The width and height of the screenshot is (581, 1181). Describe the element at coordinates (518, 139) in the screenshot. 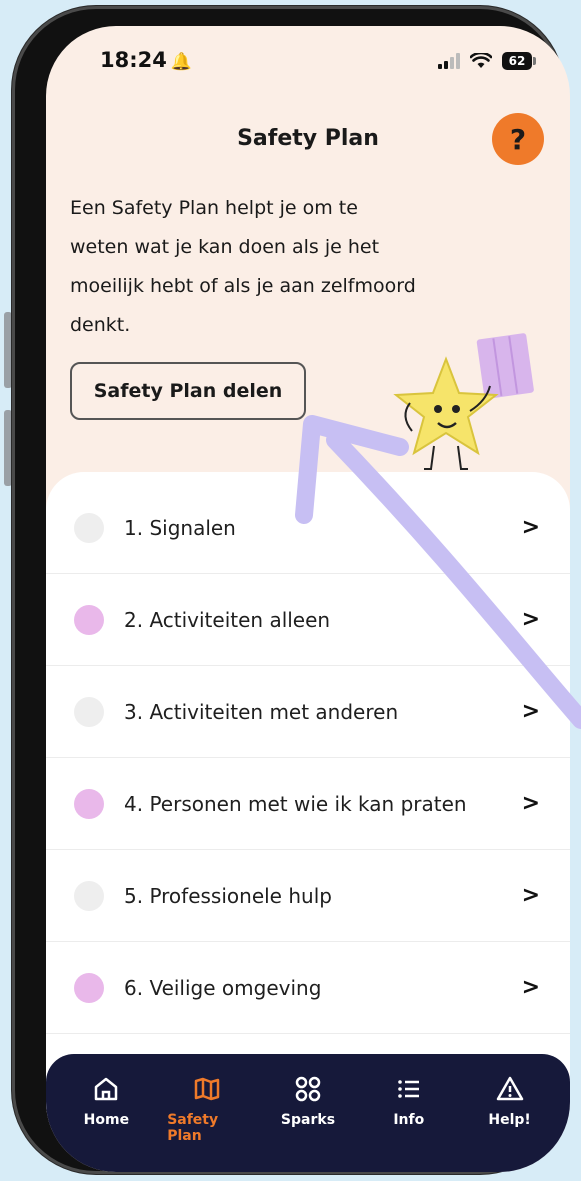

I see `help-button: ?` at that location.